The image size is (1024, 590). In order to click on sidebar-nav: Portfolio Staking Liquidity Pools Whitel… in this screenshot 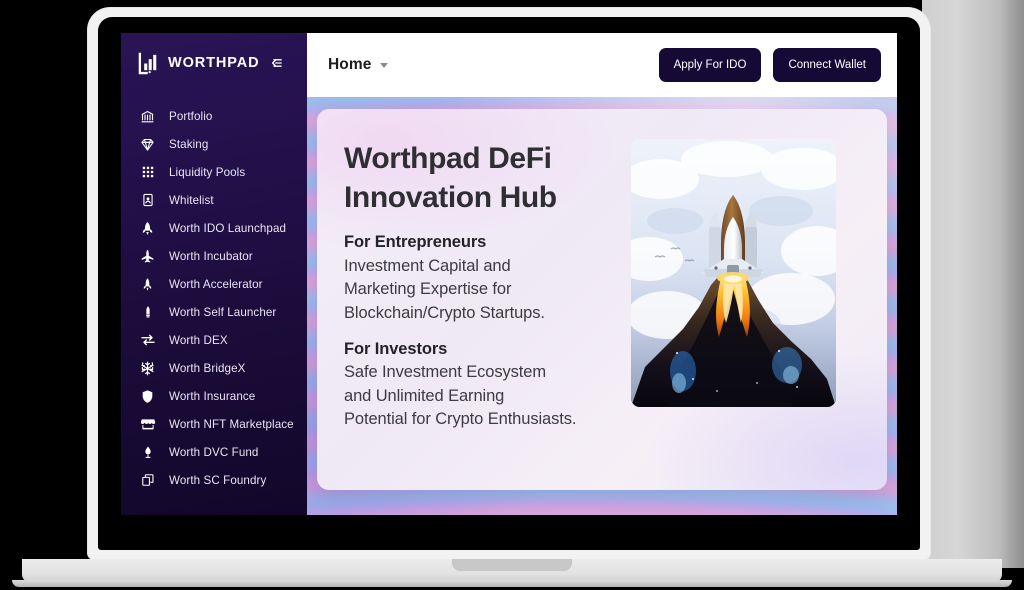, I will do `click(214, 293)`.